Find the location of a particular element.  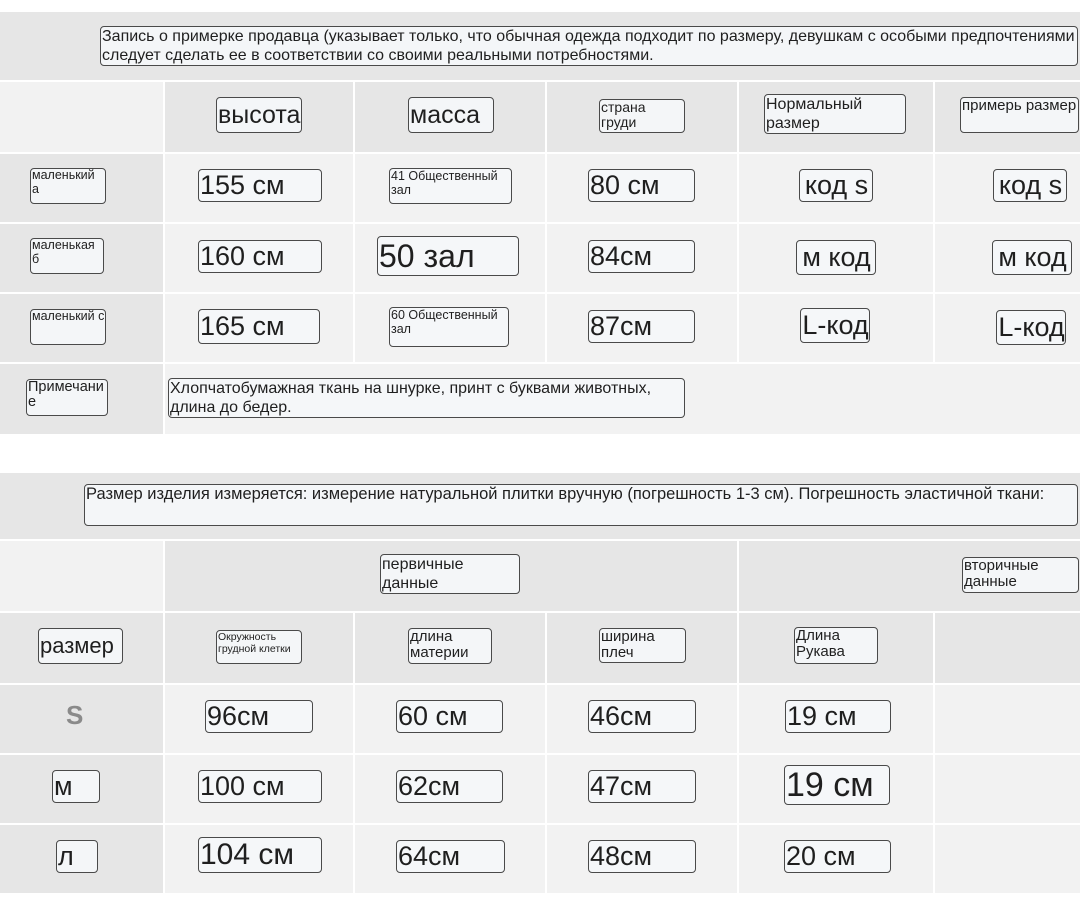

cell-weight: 41 Общественный зал is located at coordinates (450, 186).